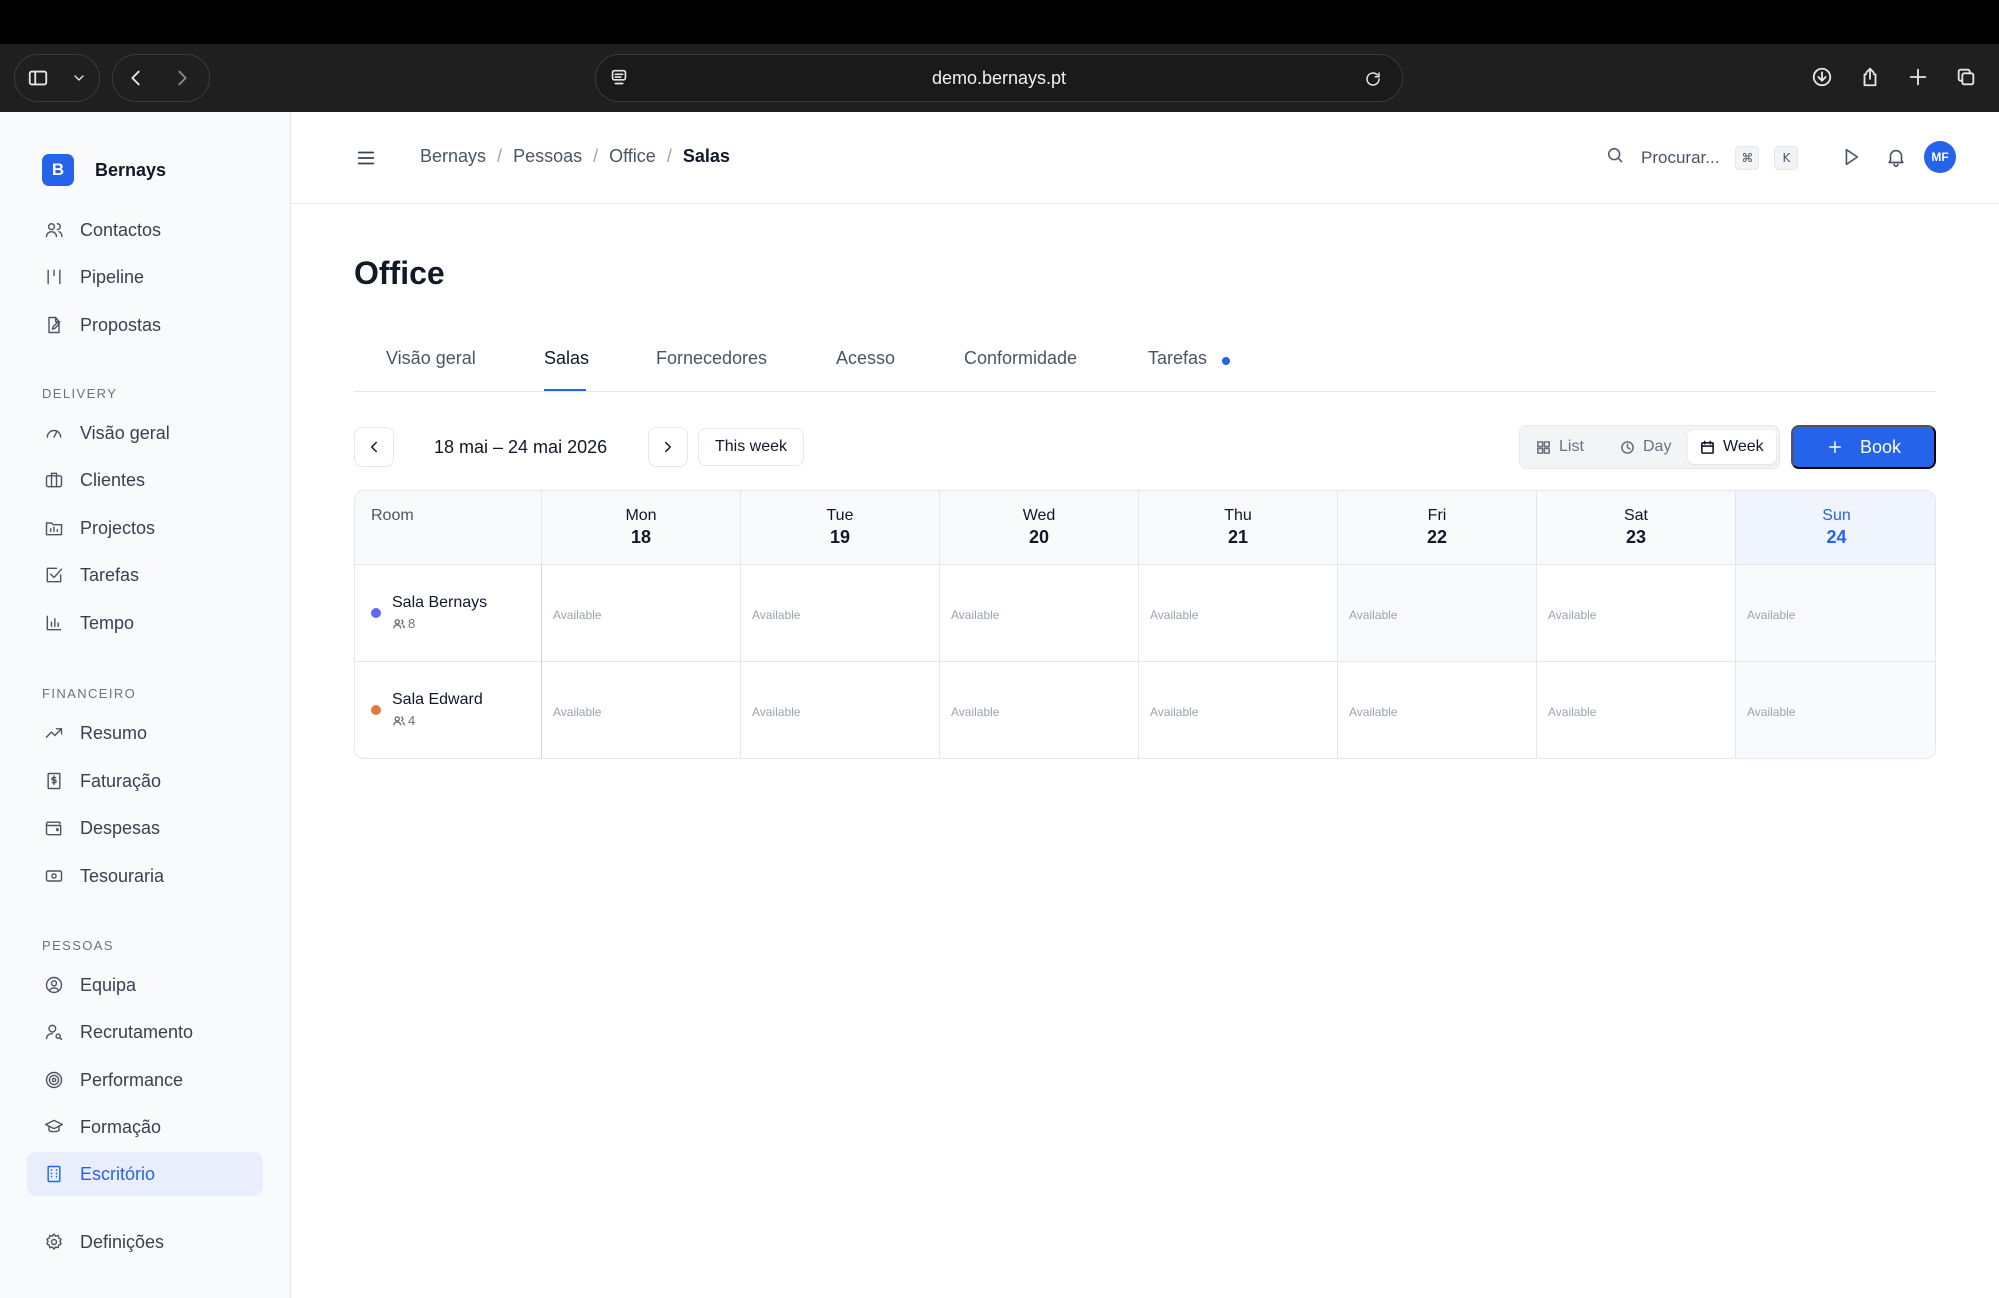 Image resolution: width=1999 pixels, height=1298 pixels. What do you see at coordinates (1373, 79) in the screenshot?
I see `reload-icon` at bounding box center [1373, 79].